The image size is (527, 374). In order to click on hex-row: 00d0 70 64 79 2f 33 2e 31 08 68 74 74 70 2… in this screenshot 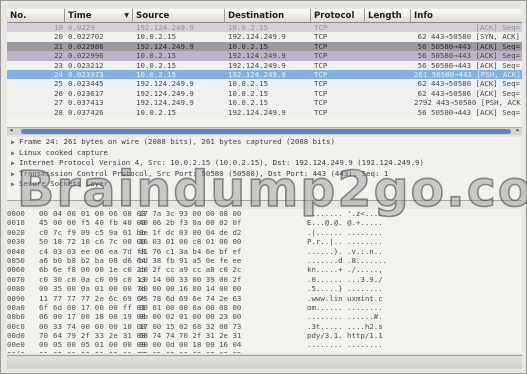, I will do `click(264, 335)`.